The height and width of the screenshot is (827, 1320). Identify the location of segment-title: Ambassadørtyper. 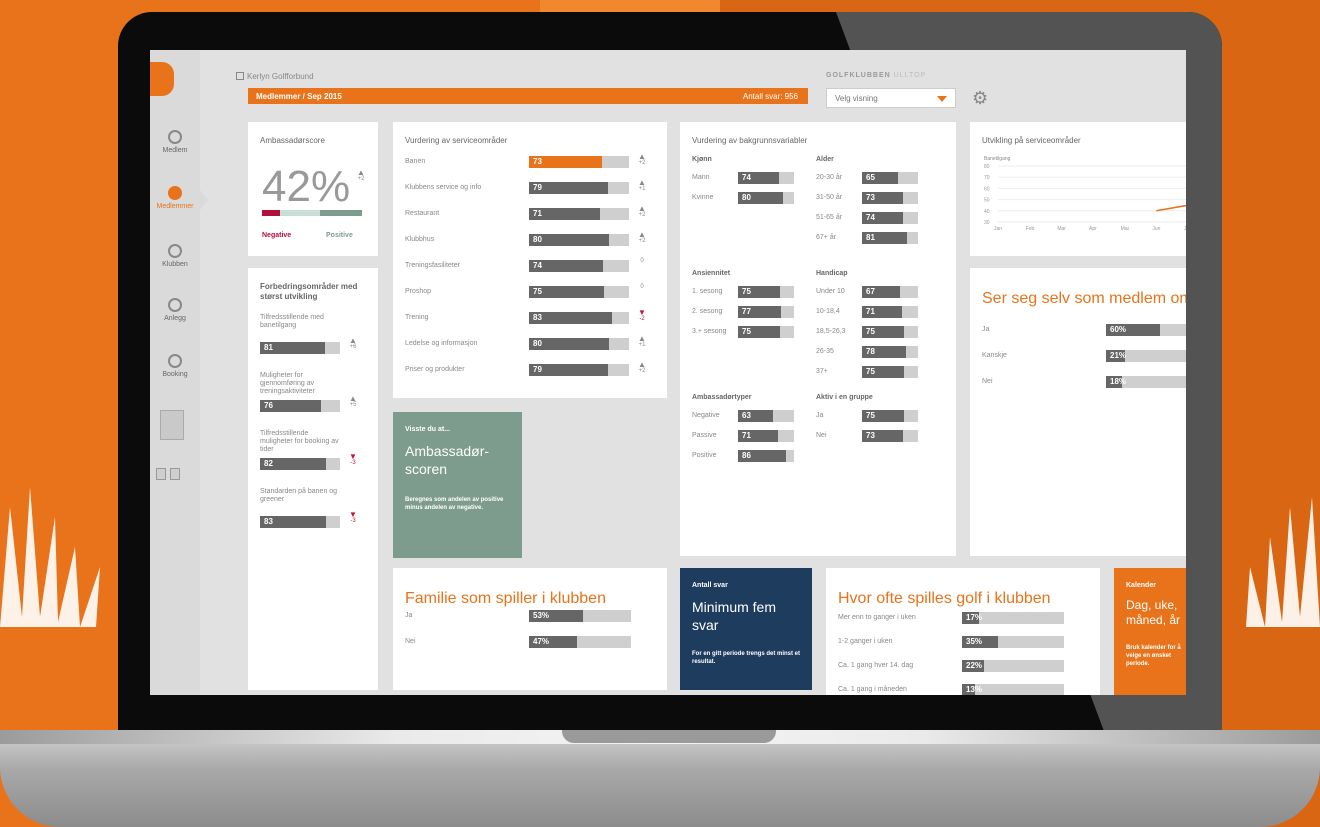
(722, 397).